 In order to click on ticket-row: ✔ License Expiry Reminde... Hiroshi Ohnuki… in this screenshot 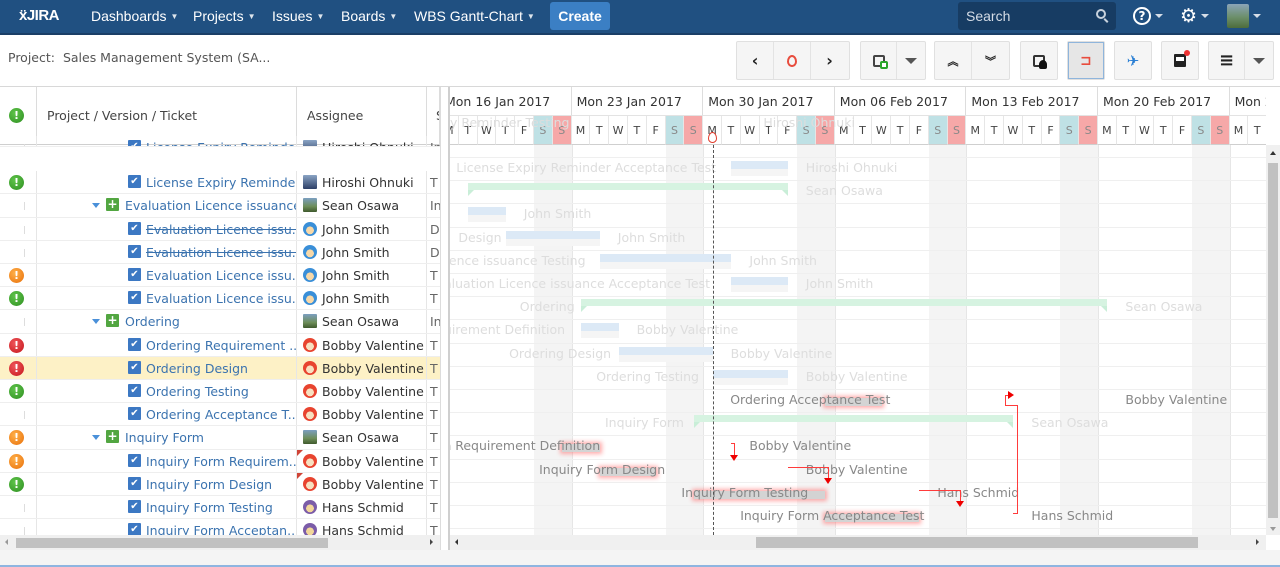, I will do `click(220, 141)`.